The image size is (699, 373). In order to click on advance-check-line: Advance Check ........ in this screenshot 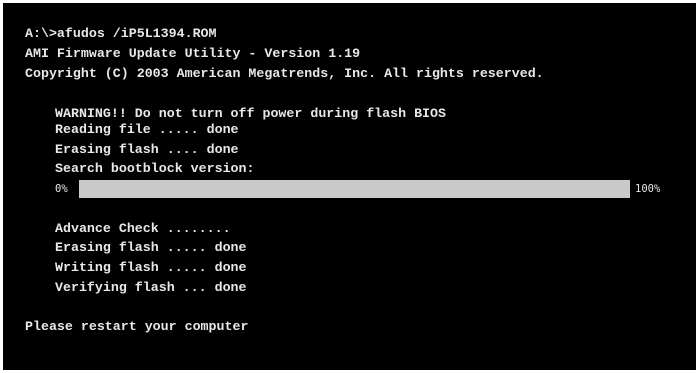, I will do `click(143, 228)`.